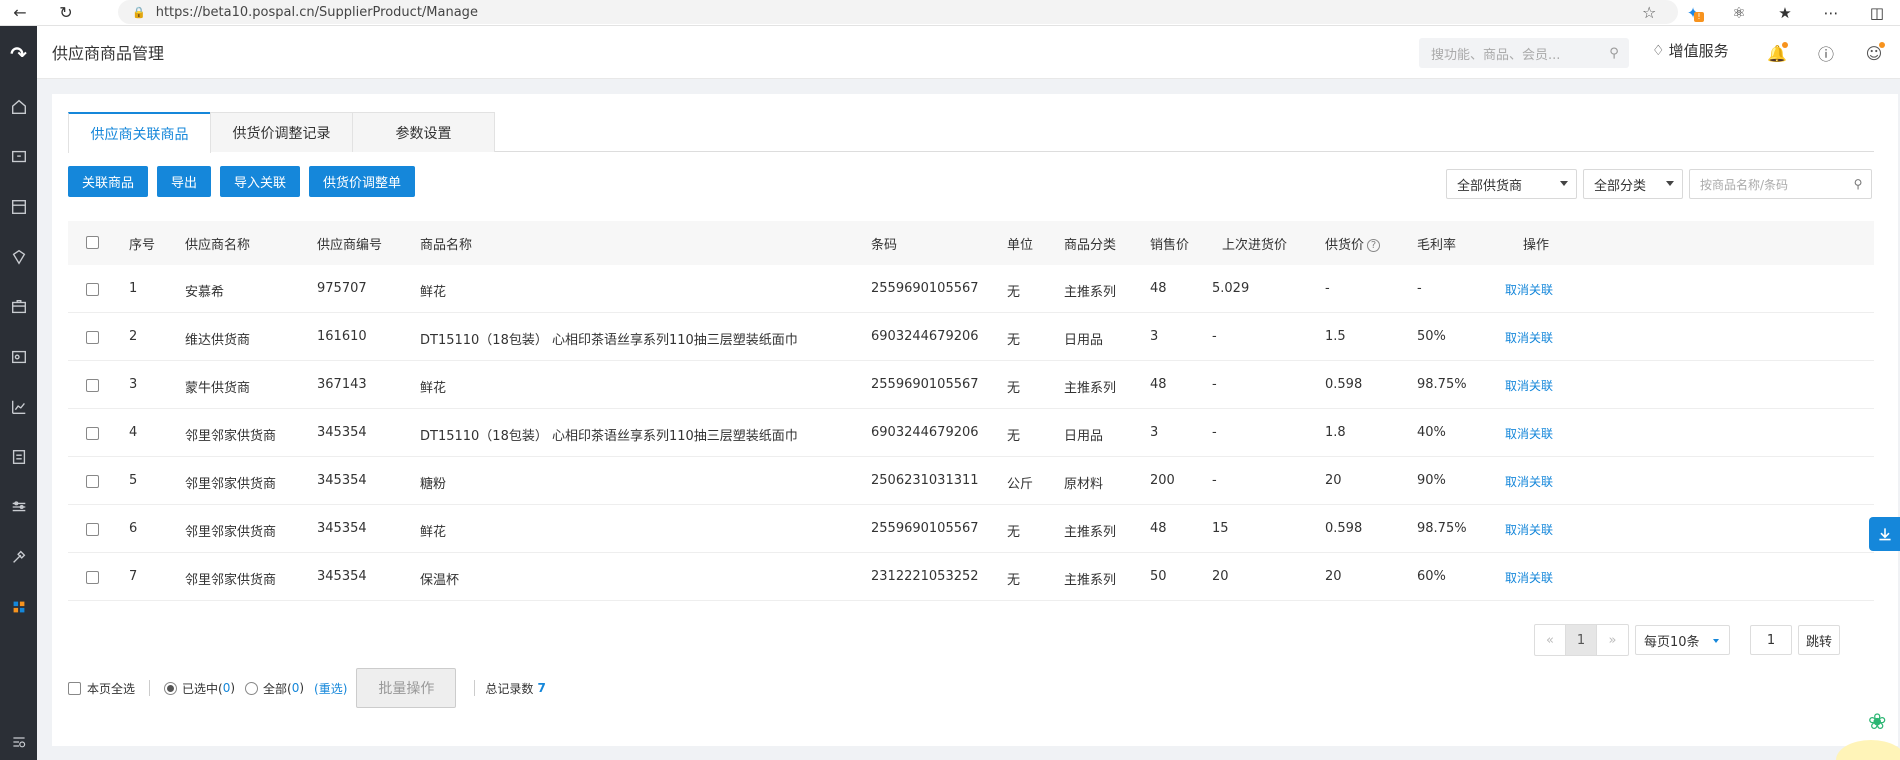 This screenshot has height=760, width=1900. Describe the element at coordinates (1374, 245) in the screenshot. I see `question-help-icon: ?` at that location.